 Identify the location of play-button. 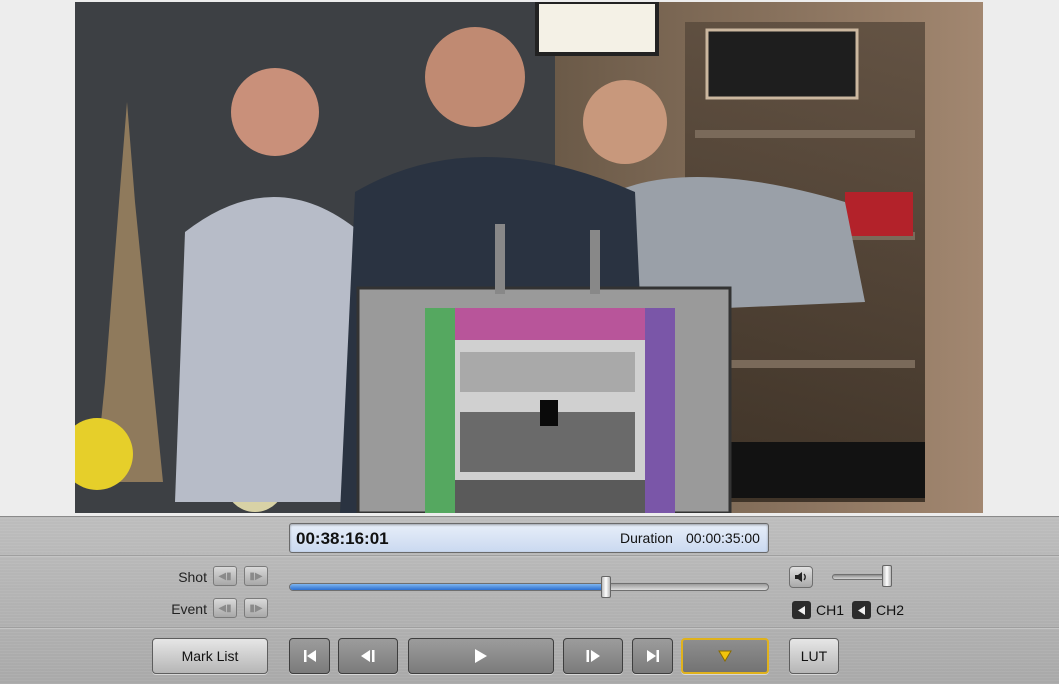
(481, 656).